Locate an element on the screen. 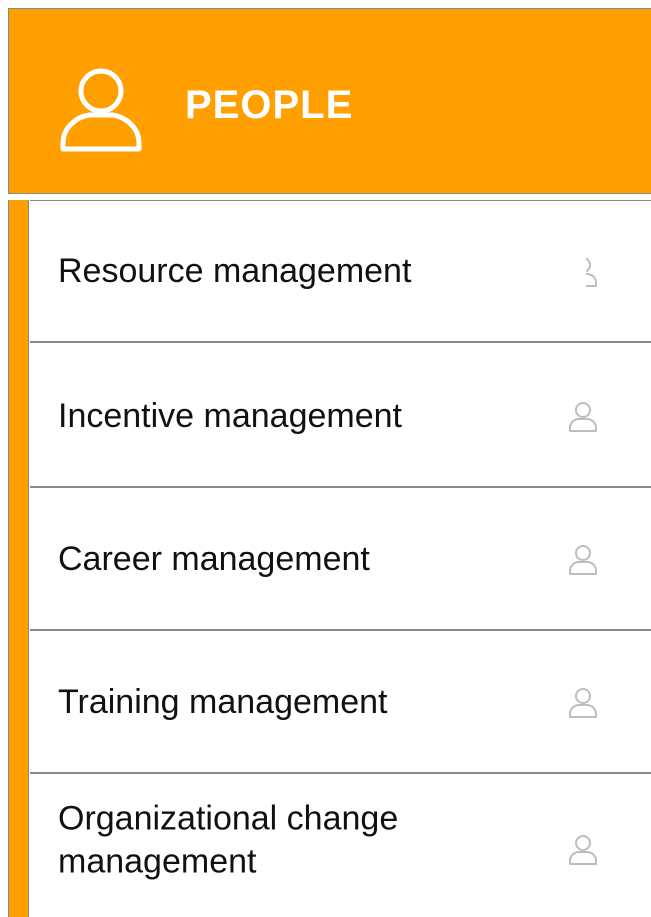 Image resolution: width=651 pixels, height=917 pixels. menu-item-incentive-management: Incentive management is located at coordinates (340, 416).